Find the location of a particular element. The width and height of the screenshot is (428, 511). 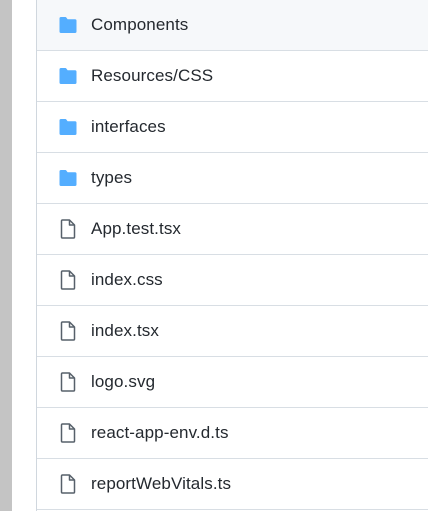

folder-name-link: interfaces is located at coordinates (128, 127).